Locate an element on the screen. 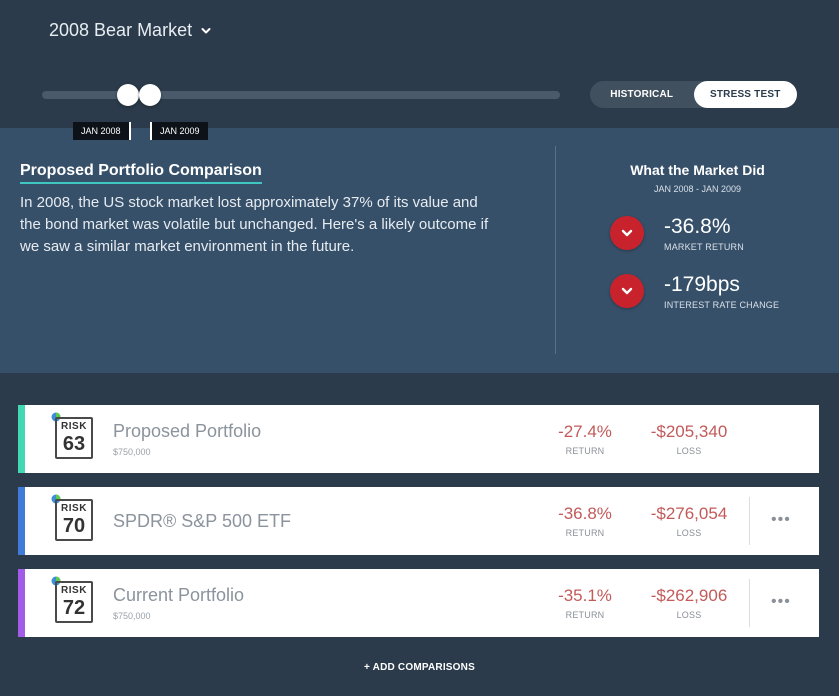 This screenshot has height=696, width=839. market-return-value: -36.8% is located at coordinates (697, 226).